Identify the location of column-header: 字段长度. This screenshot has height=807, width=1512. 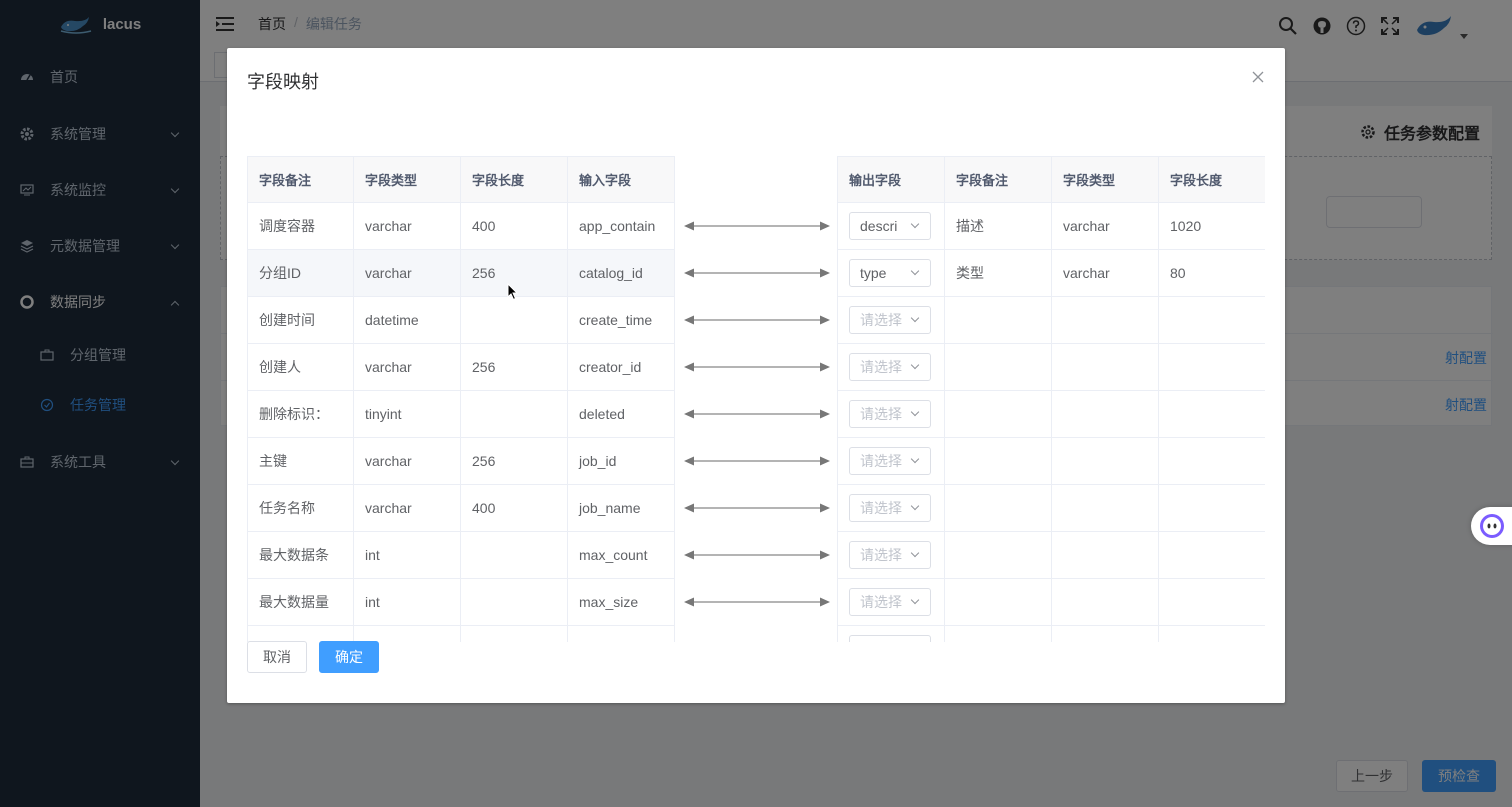
(514, 179).